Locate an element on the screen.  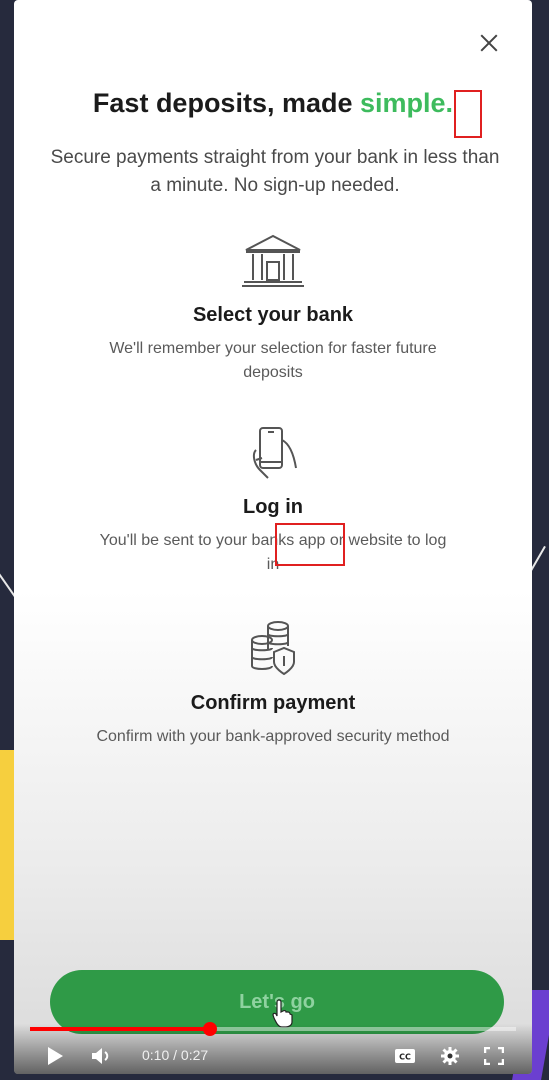
play-icon is located at coordinates (55, 1056).